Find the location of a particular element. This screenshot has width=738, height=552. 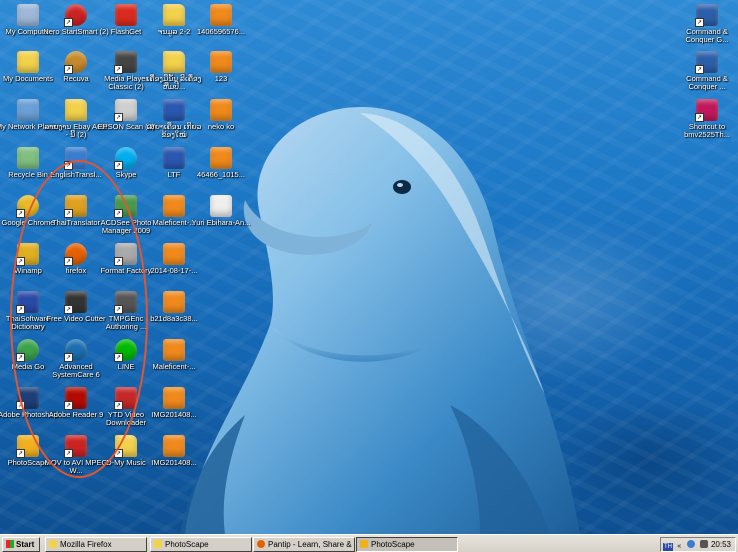

firefox-icon is located at coordinates (261, 544).